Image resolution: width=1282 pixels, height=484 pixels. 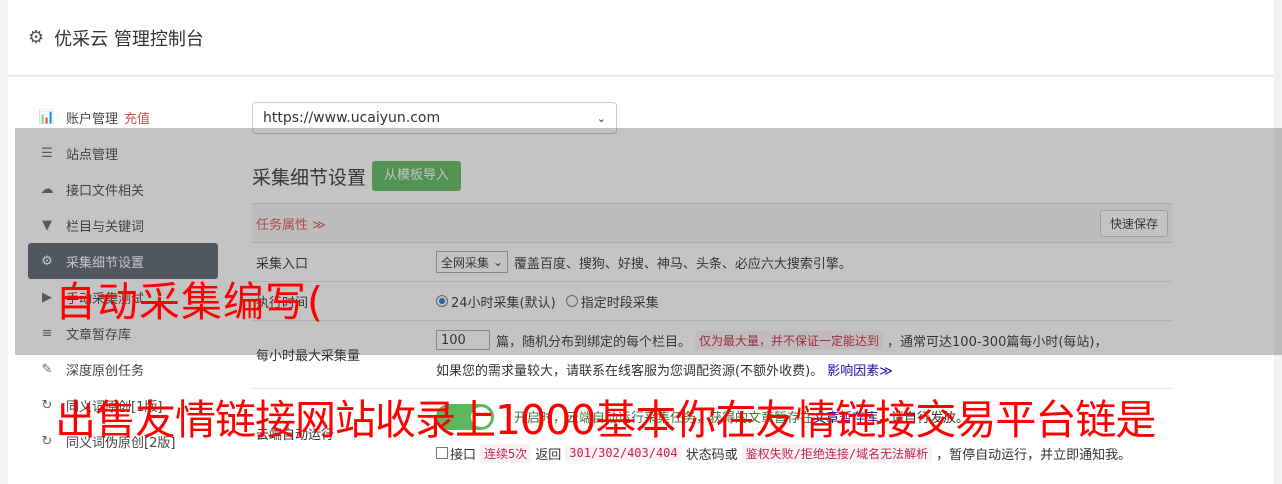 I want to click on radio-24h: 24小时采集(默认), so click(x=496, y=301).